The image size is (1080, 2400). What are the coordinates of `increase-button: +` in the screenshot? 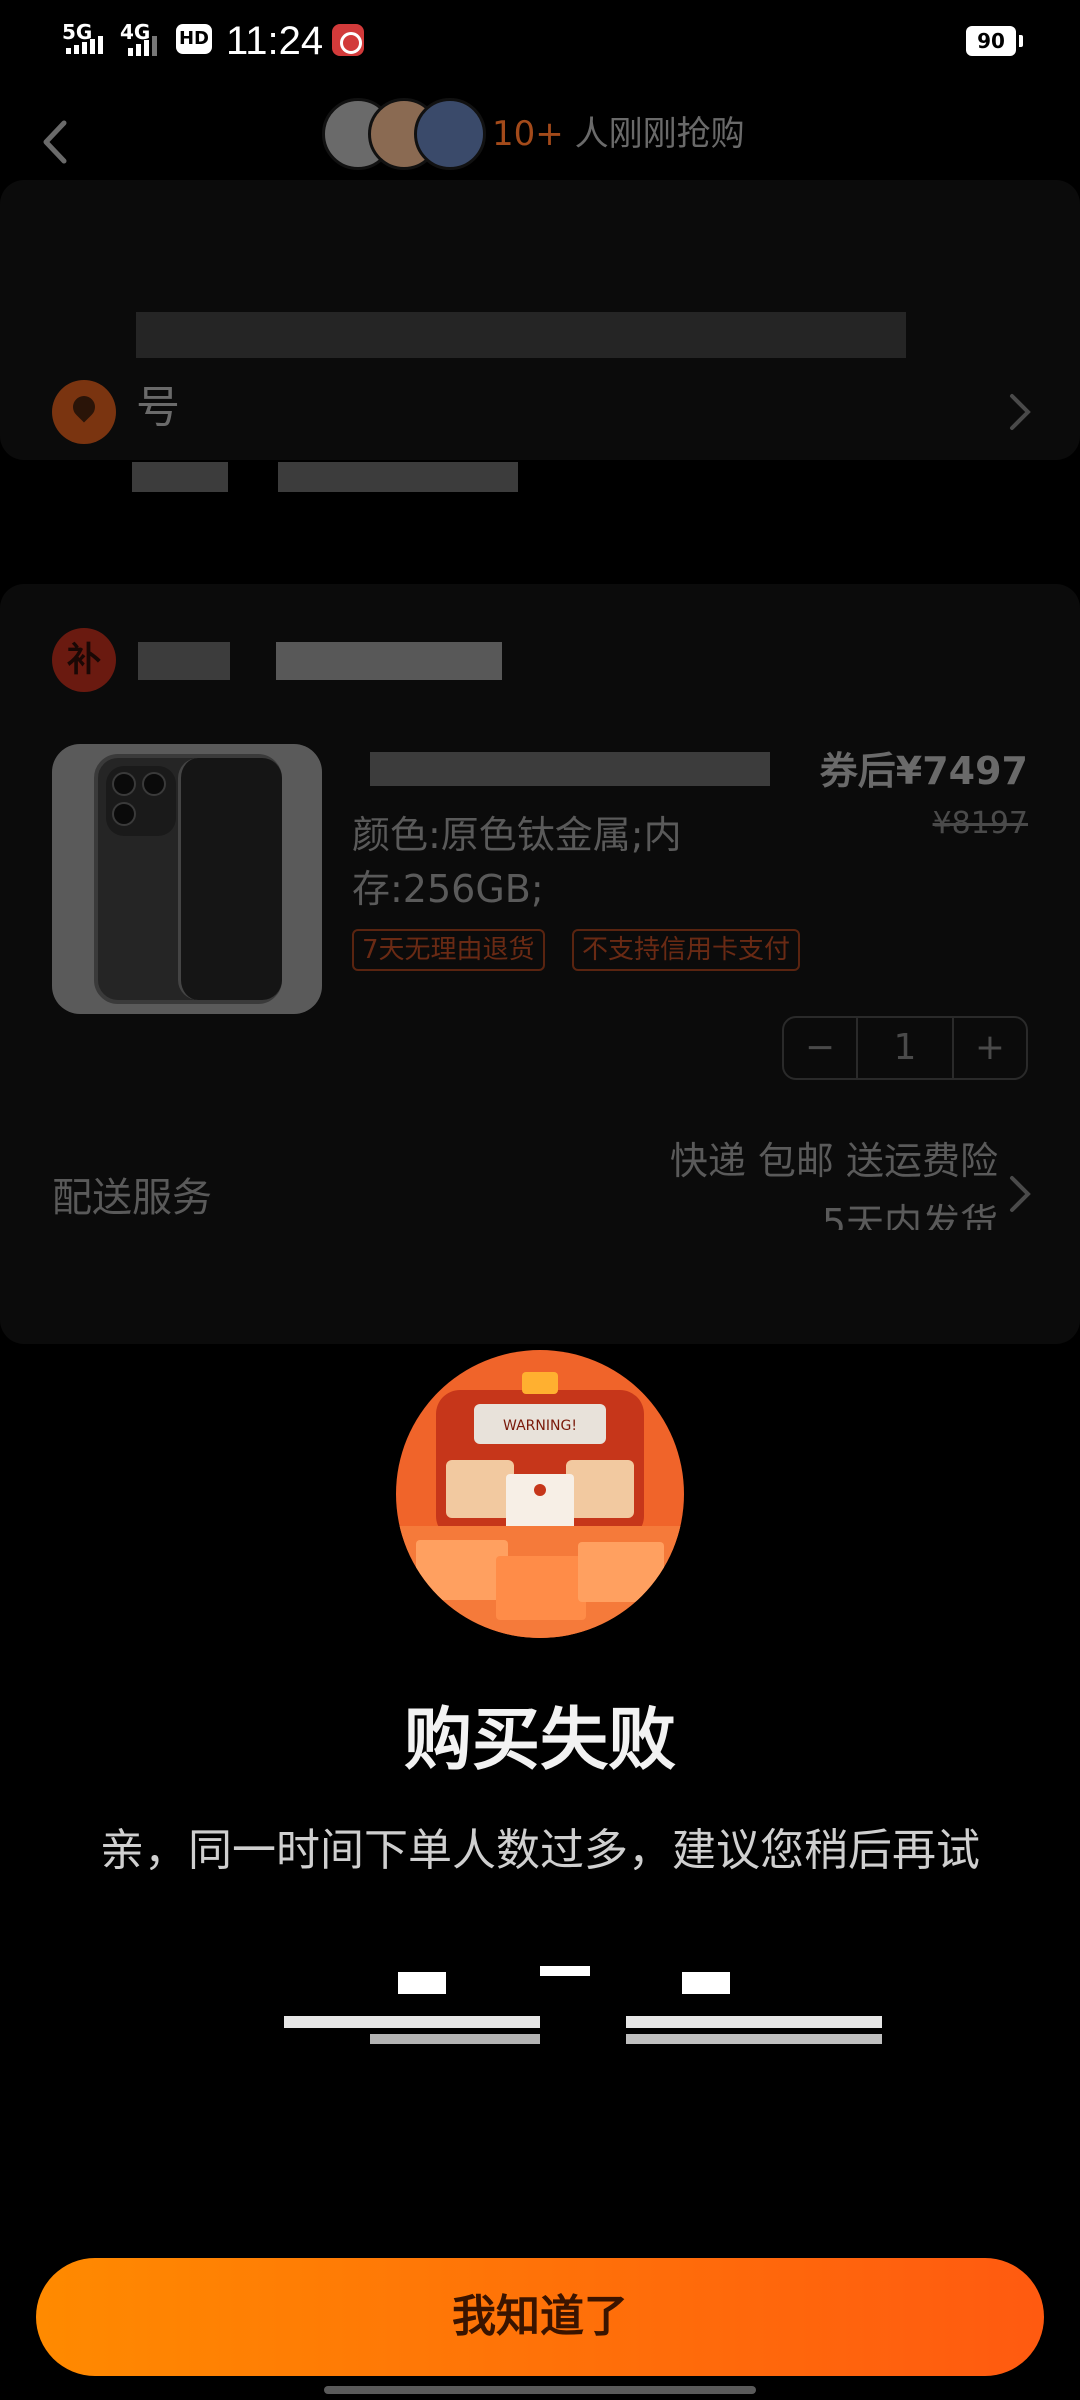 It's located at (990, 1048).